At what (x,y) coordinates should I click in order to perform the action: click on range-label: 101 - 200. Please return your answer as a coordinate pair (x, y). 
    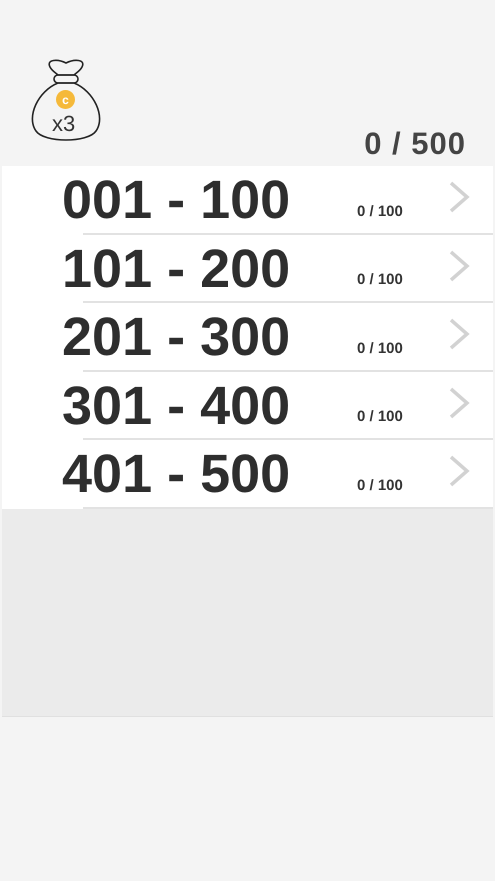
    Looking at the image, I should click on (177, 269).